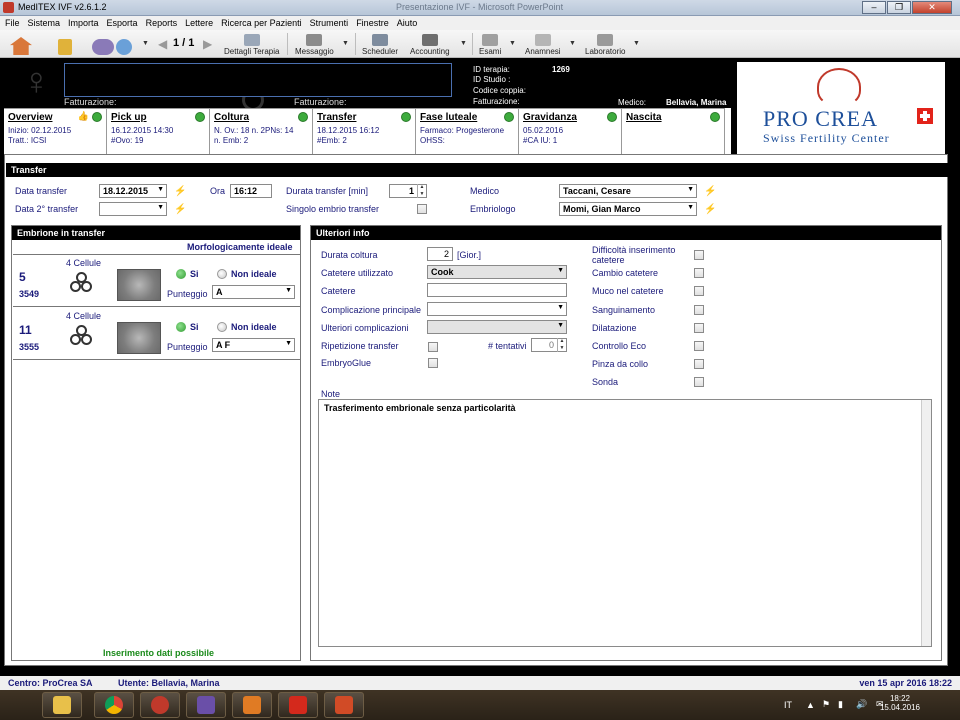 The width and height of the screenshot is (960, 720). Describe the element at coordinates (314, 44) in the screenshot. I see `messaggio-button: Messaggio` at that location.